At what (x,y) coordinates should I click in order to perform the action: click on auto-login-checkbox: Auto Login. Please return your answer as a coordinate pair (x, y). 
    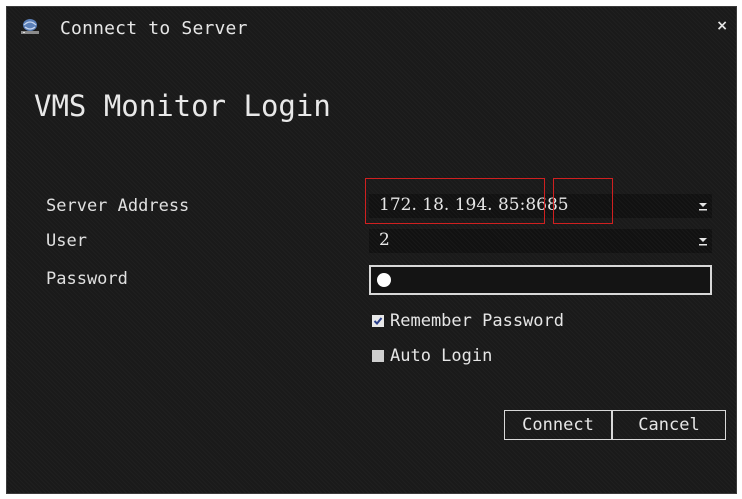
    Looking at the image, I should click on (432, 356).